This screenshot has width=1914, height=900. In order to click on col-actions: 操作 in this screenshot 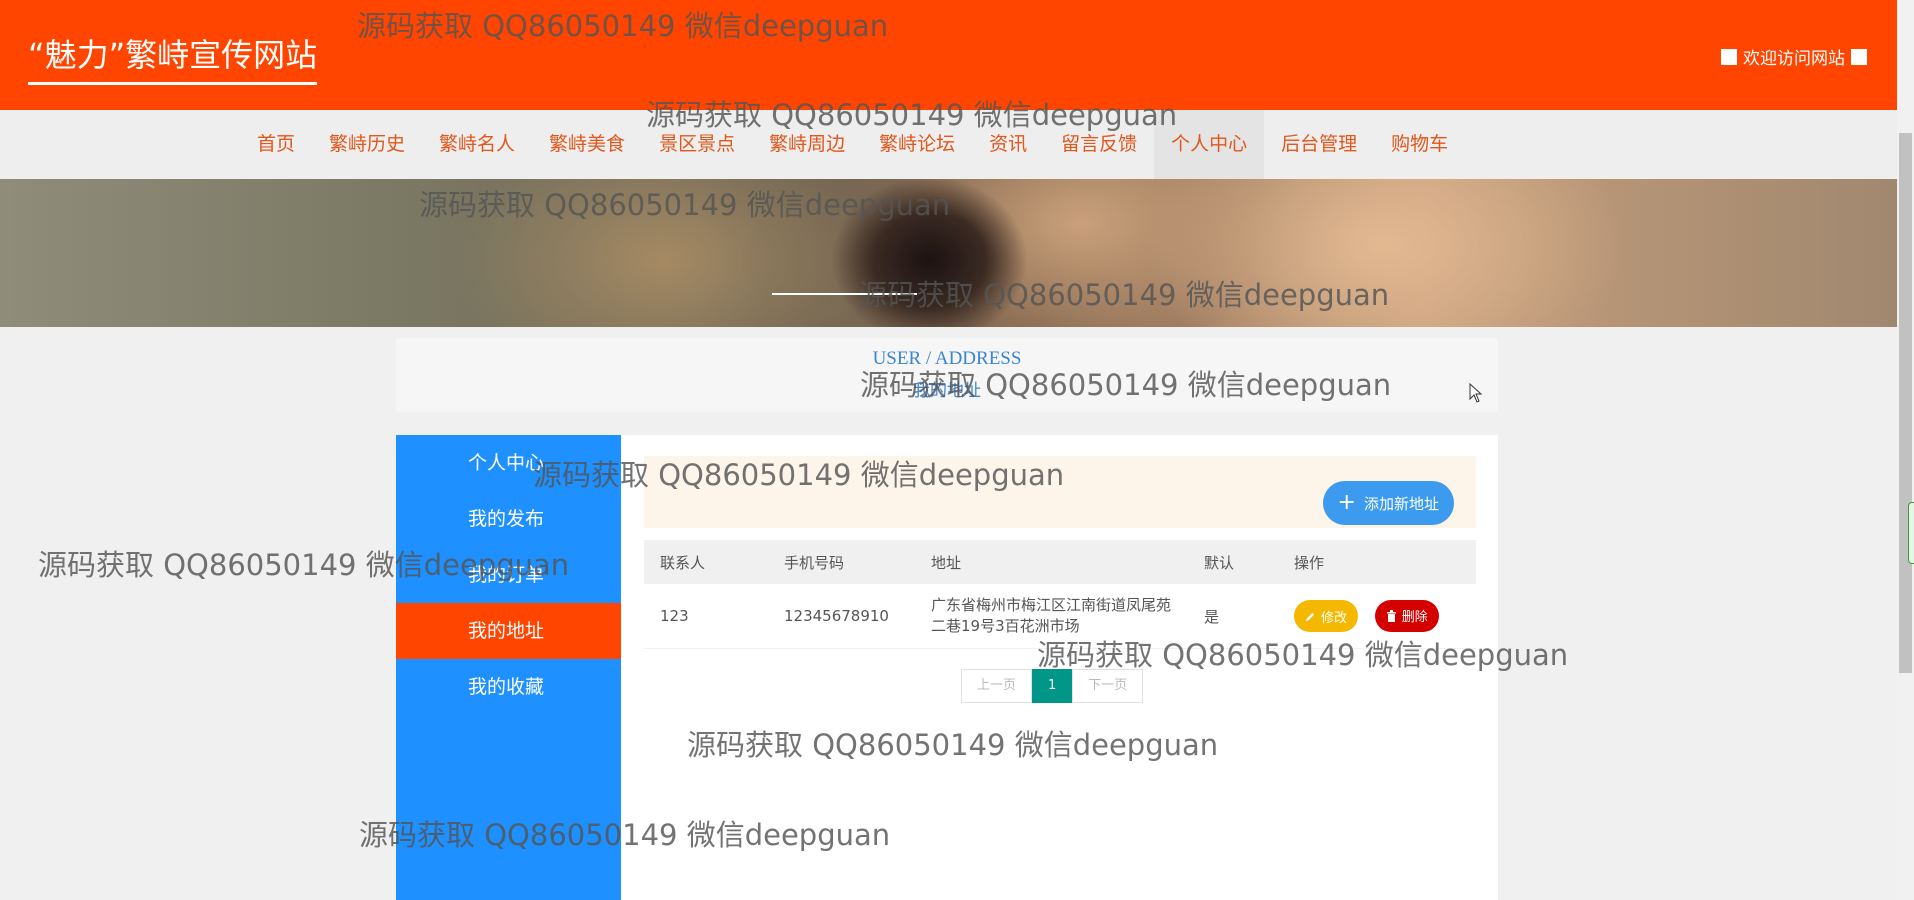, I will do `click(1377, 562)`.